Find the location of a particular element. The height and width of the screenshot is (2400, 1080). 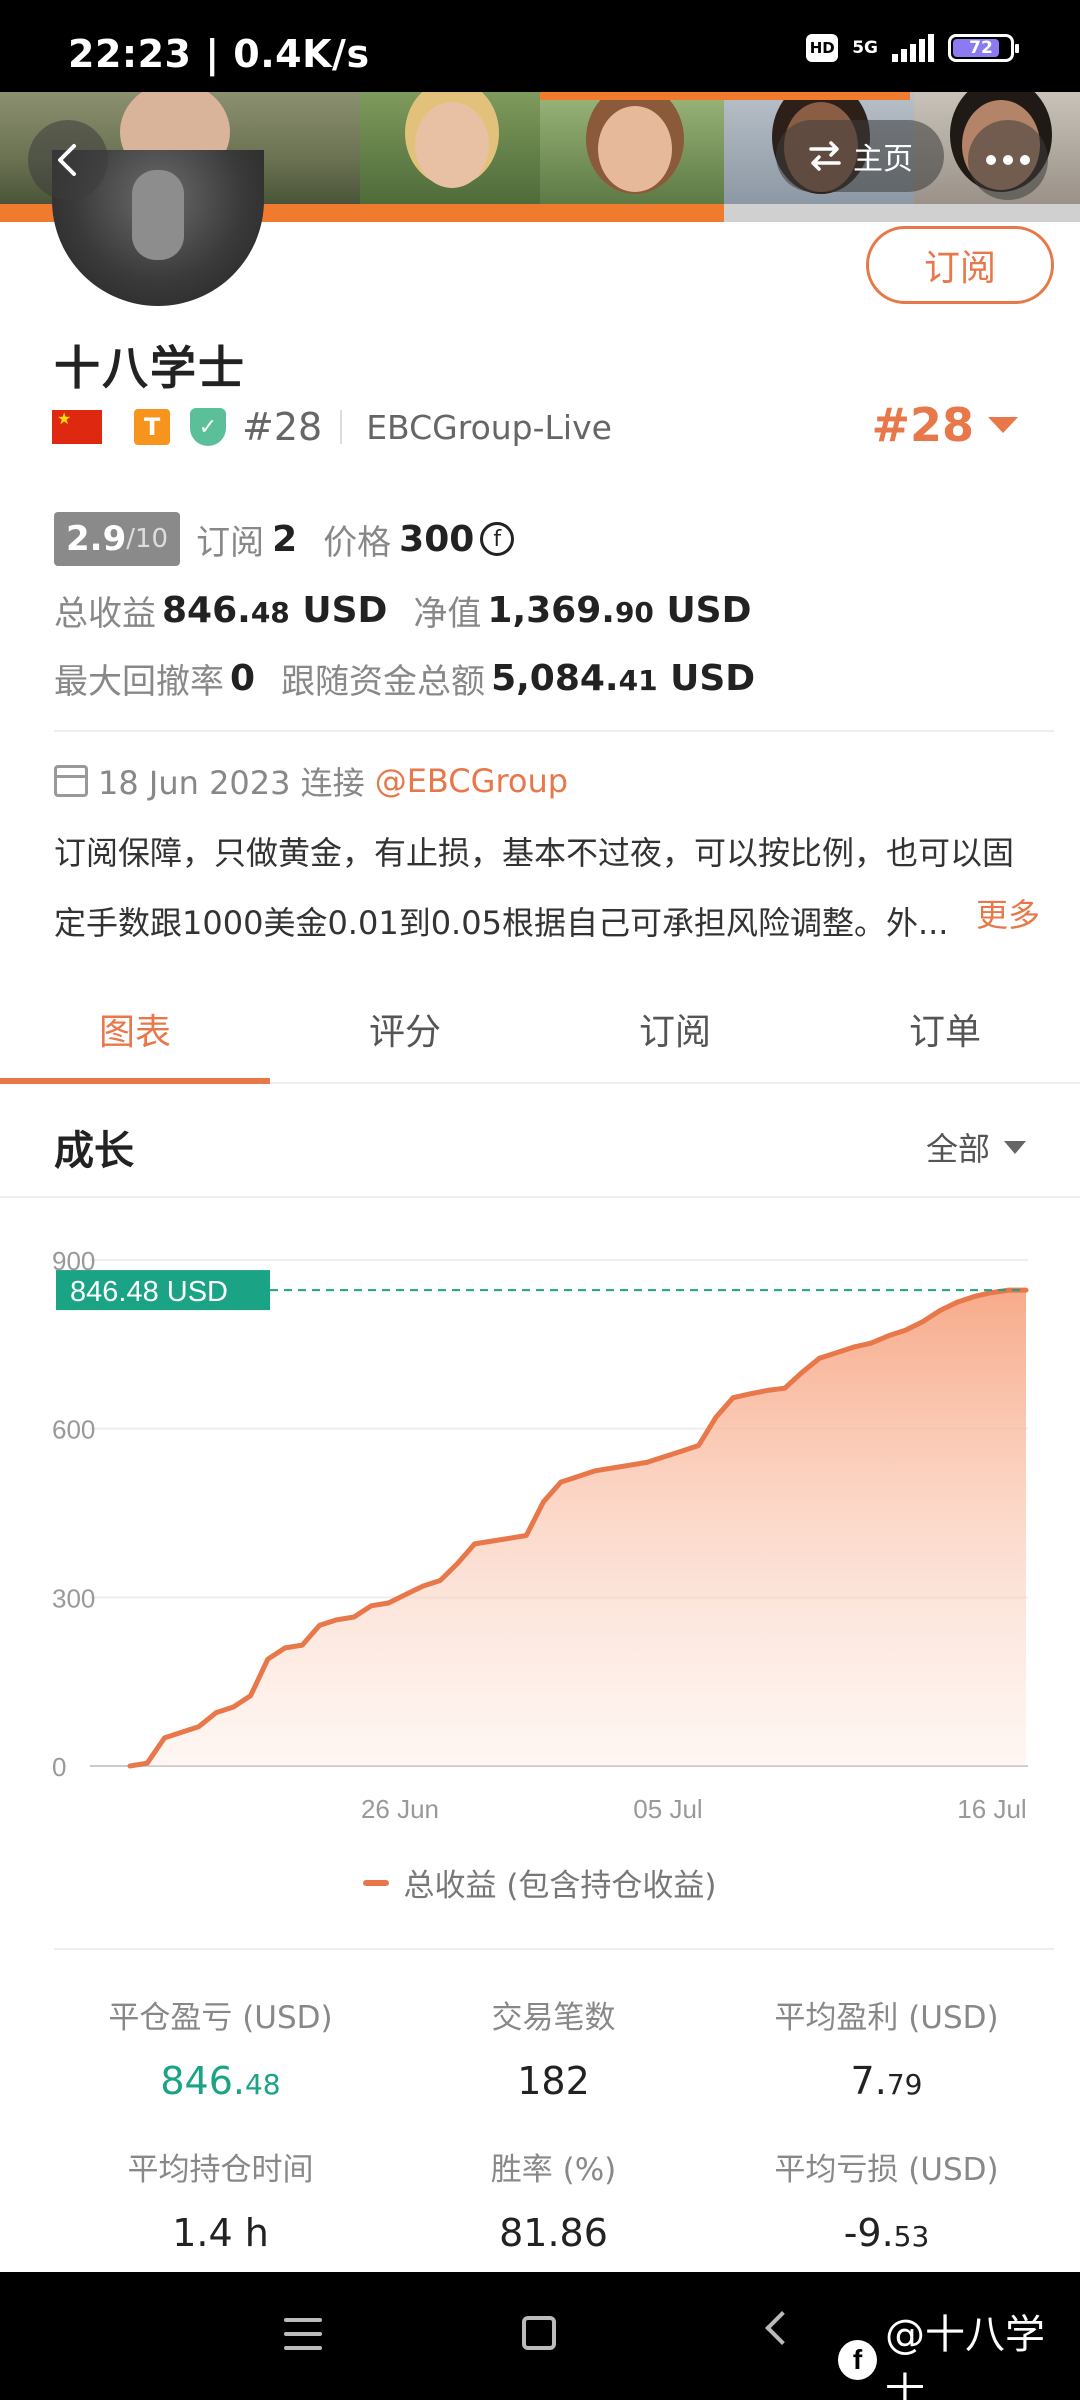

growth-title: 成长 is located at coordinates (94, 1151).